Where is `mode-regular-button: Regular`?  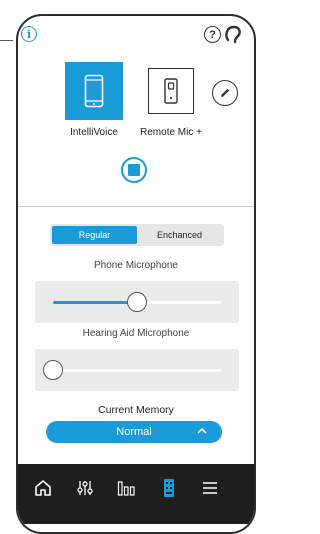 mode-regular-button: Regular is located at coordinates (94, 235).